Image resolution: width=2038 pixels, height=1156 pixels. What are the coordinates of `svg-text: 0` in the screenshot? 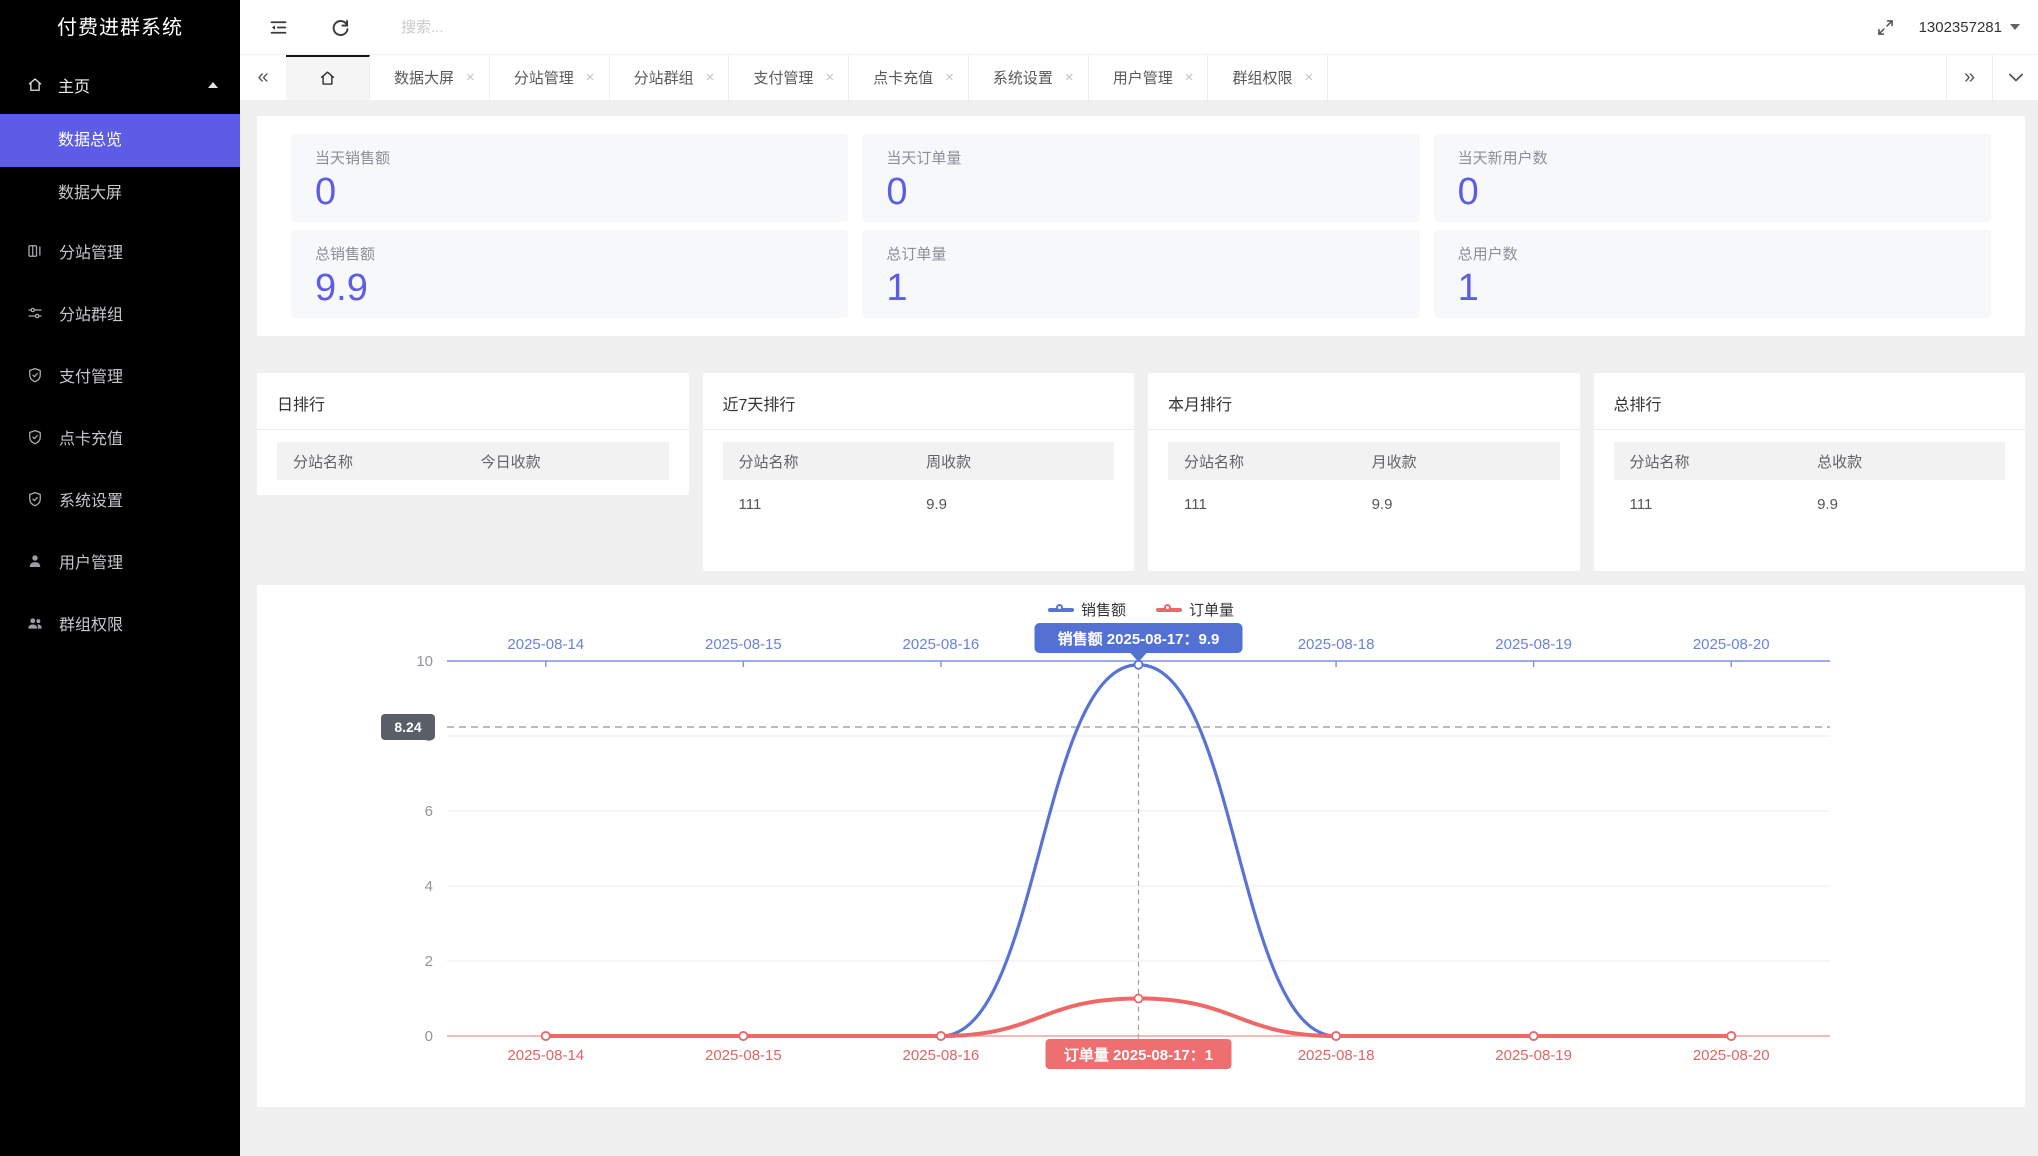 It's located at (429, 1036).